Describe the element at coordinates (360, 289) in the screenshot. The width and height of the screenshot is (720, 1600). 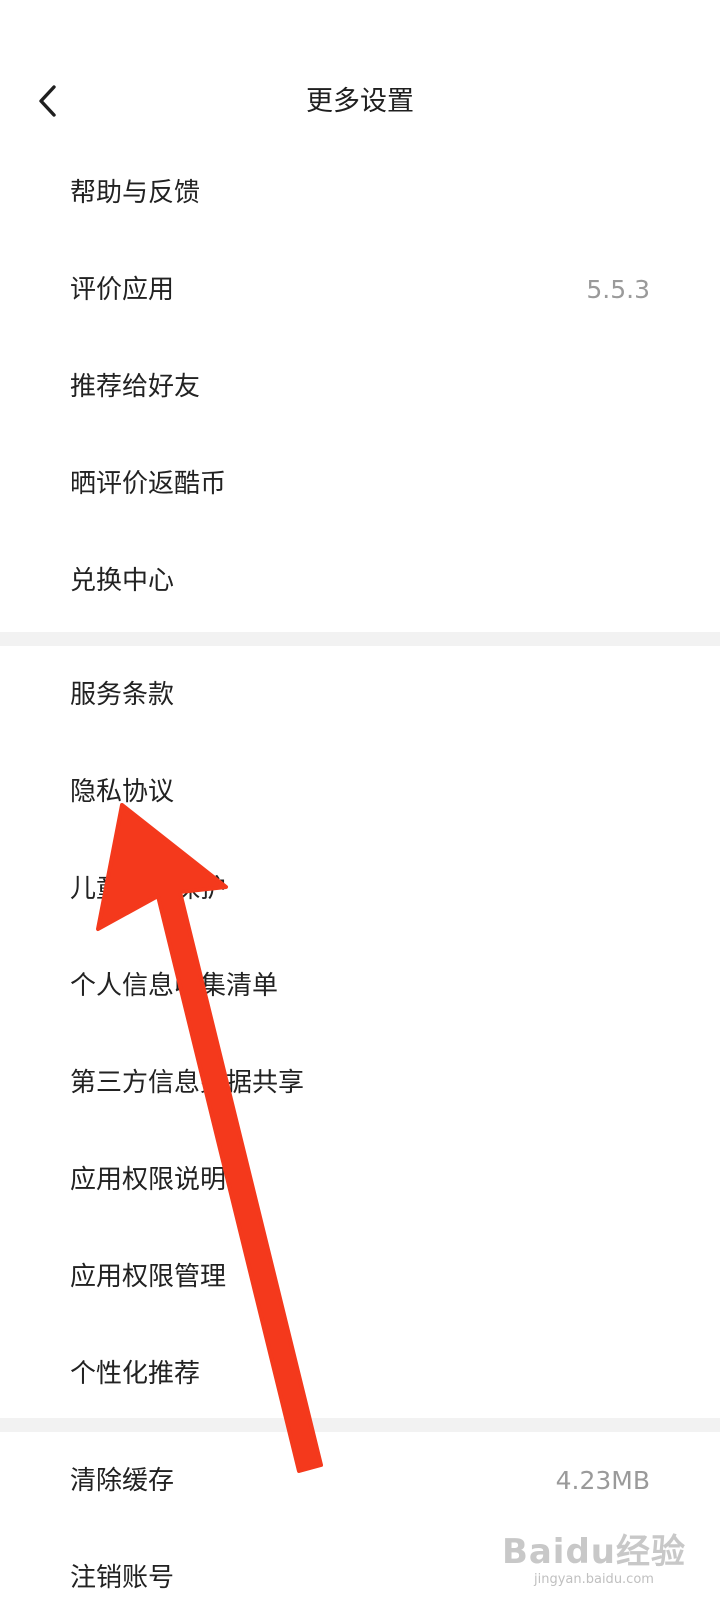
I see `list-item-rate-app: 评价应用 5.5.3` at that location.